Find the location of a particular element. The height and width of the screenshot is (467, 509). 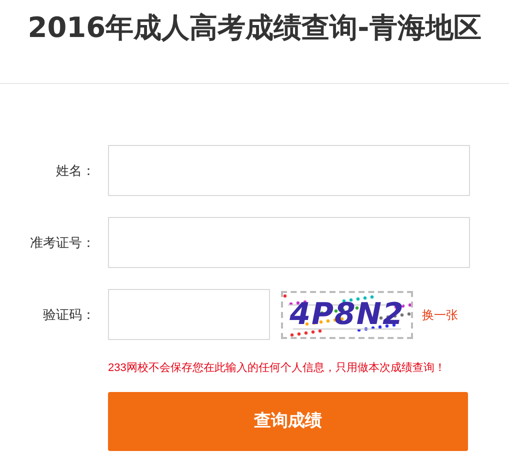

privacy-notice: 233网校不会保存您在此输入的任何个人信息，只用做本次成绩查询！ is located at coordinates (277, 368).